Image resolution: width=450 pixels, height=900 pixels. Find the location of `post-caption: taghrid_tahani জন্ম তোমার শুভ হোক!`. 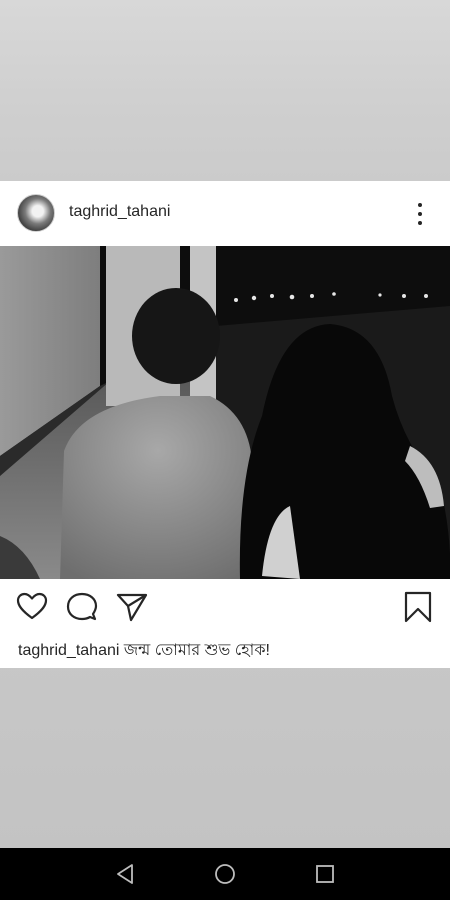

post-caption: taghrid_tahani জন্ম তোমার শুভ হোক! is located at coordinates (228, 650).